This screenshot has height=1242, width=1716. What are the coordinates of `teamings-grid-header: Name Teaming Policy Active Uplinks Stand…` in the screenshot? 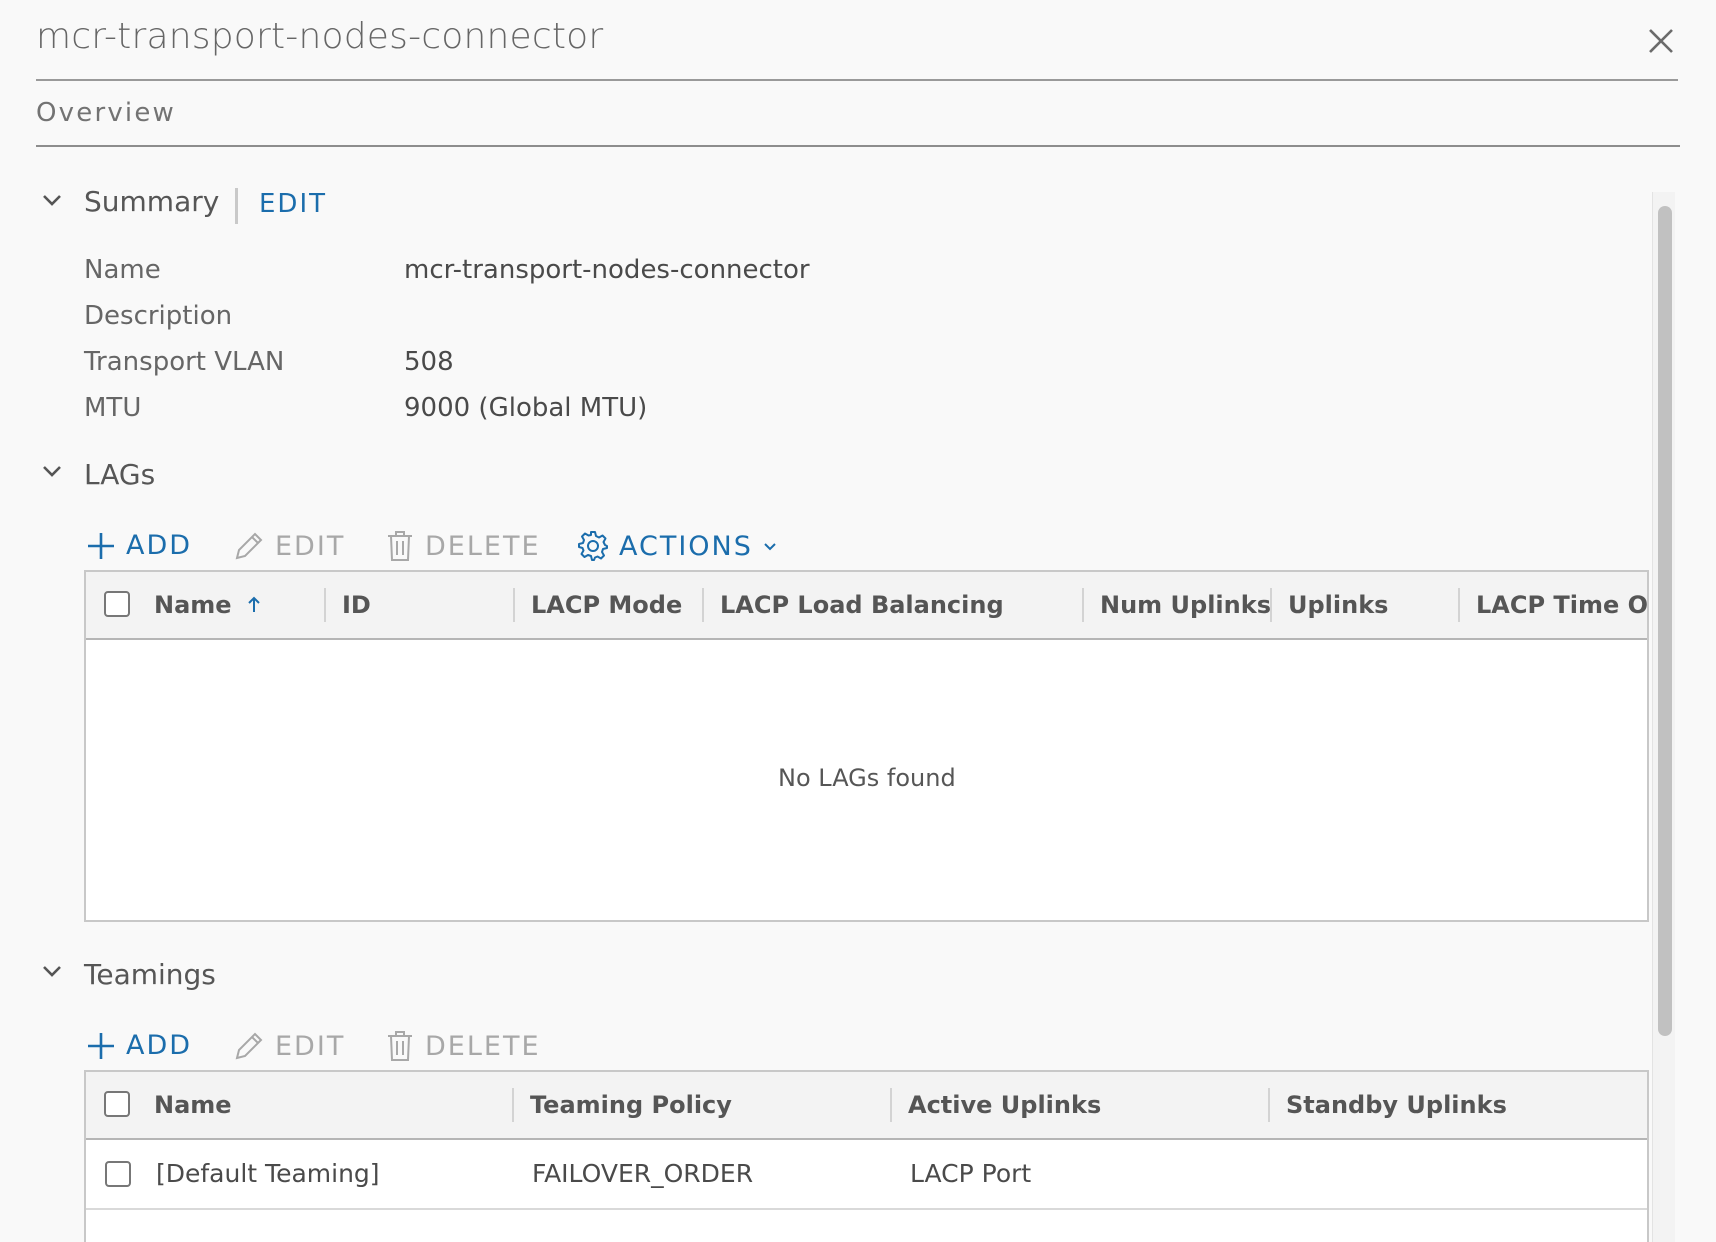 It's located at (866, 1106).